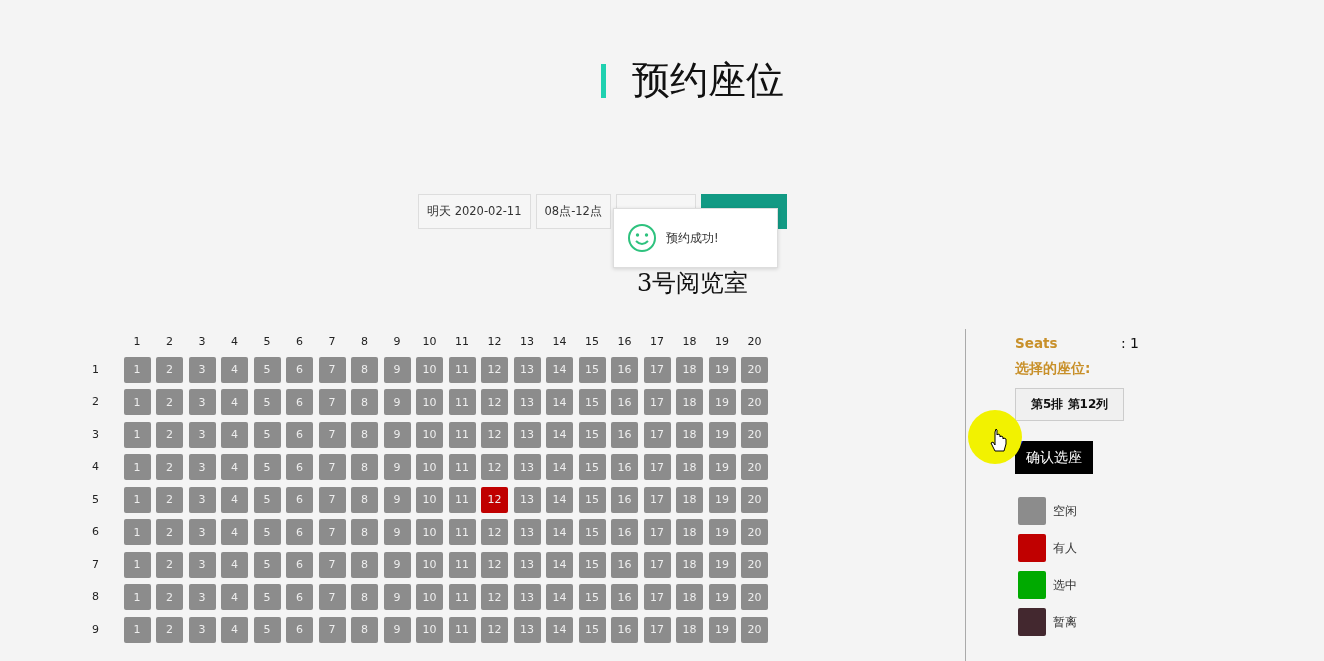 The width and height of the screenshot is (1324, 661). What do you see at coordinates (573, 211) in the screenshot?
I see `time-select: 08点-12点` at bounding box center [573, 211].